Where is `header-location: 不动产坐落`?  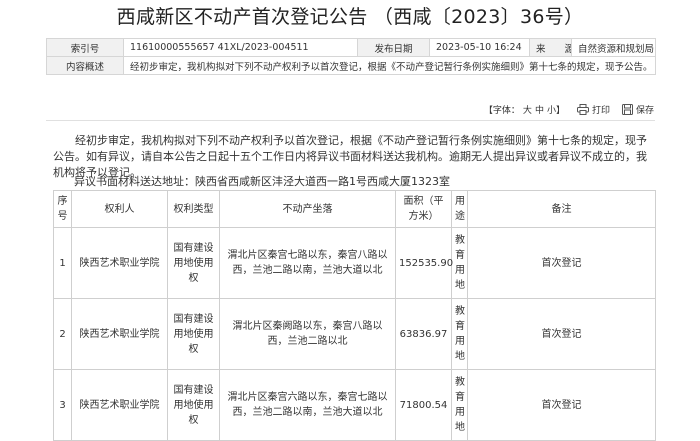
header-location: 不动产坐落 is located at coordinates (307, 209).